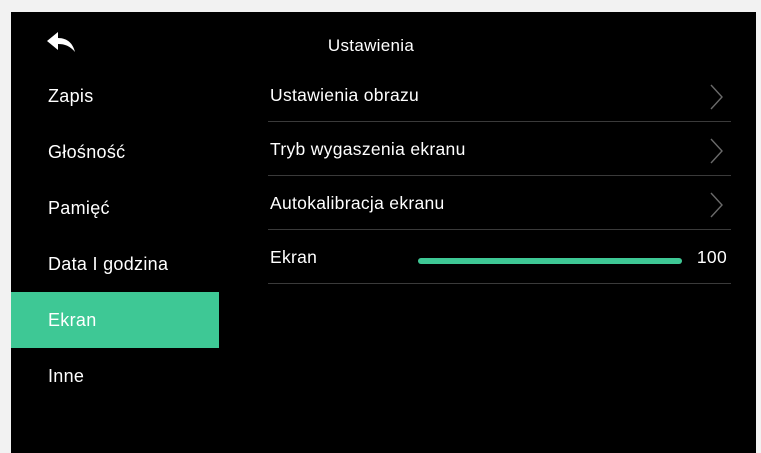  Describe the element at coordinates (108, 264) in the screenshot. I see `sidebar-item-label: Data I godzina` at that location.